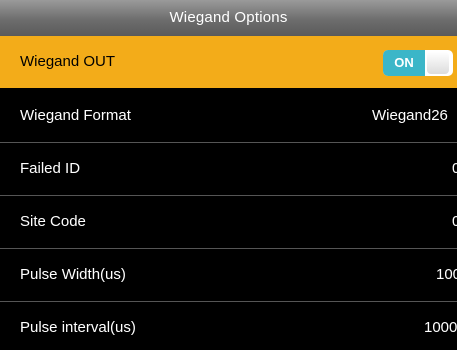 The height and width of the screenshot is (350, 459). What do you see at coordinates (228, 326) in the screenshot?
I see `row-pulse-interval: Pulse interval(us) 1000` at bounding box center [228, 326].